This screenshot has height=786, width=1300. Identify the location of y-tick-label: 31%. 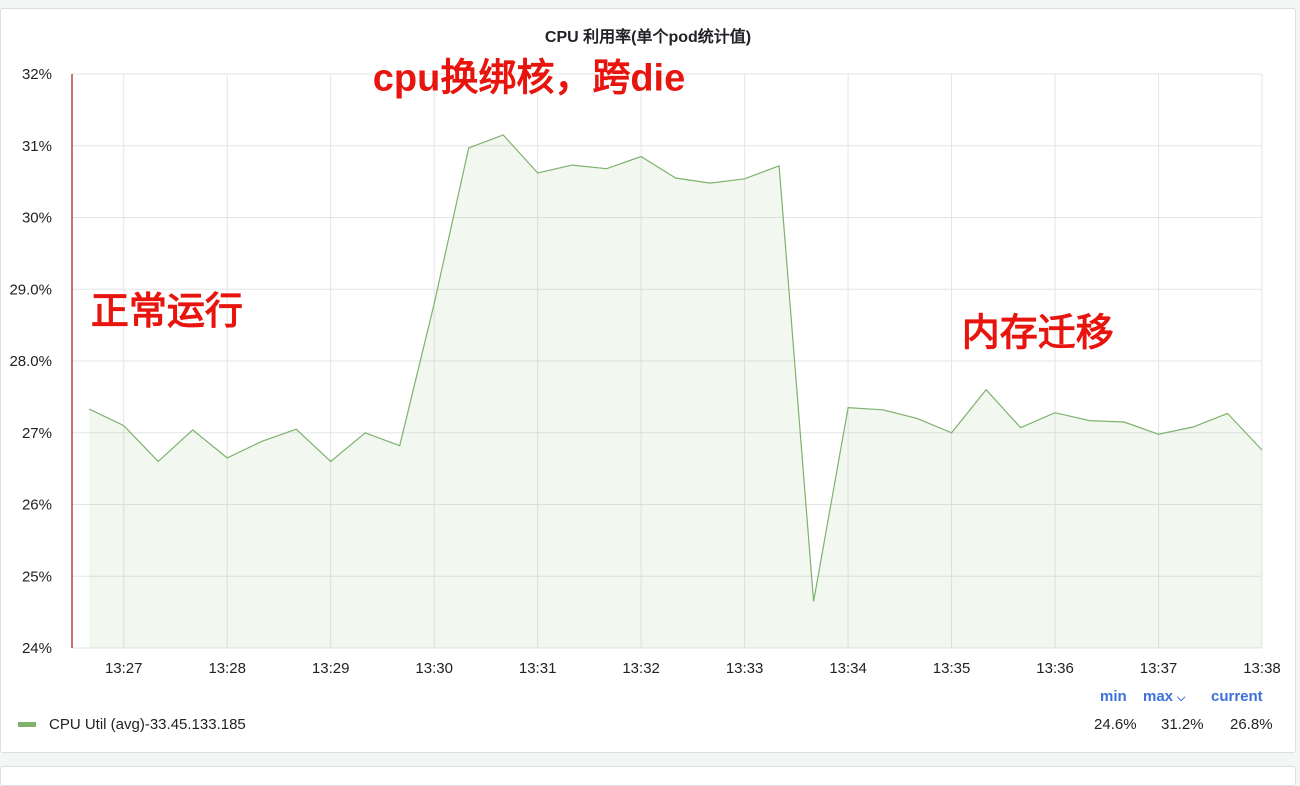
(37, 146).